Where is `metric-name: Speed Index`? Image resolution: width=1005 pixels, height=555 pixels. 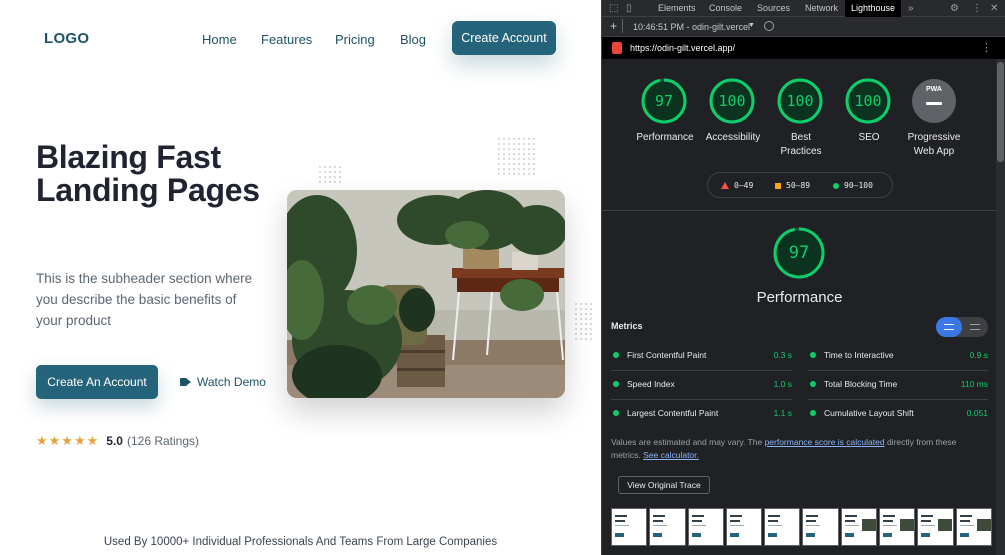
metric-name: Speed Index is located at coordinates (651, 384).